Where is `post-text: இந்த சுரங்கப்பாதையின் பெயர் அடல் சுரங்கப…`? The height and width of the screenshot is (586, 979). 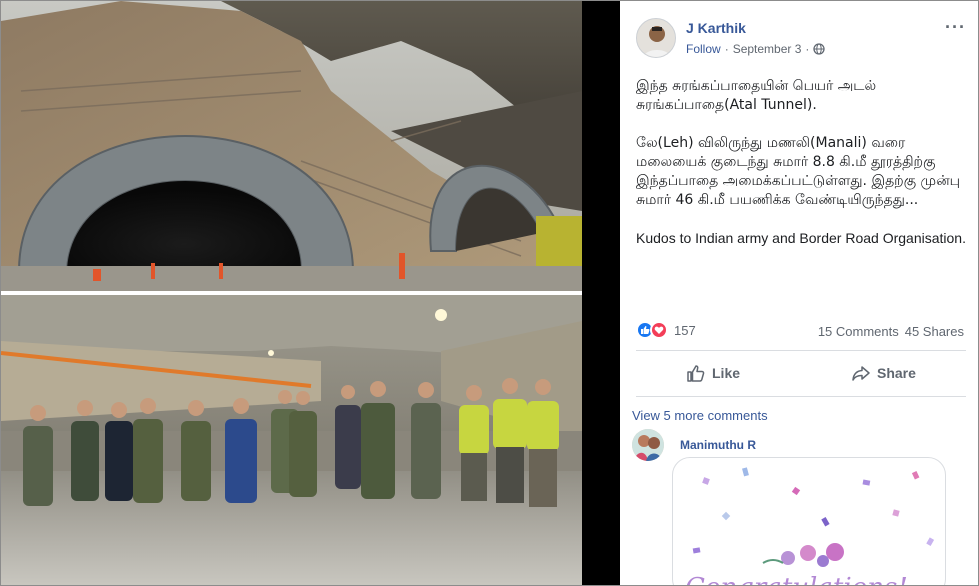
post-text: இந்த சுரங்கப்பாதையின் பெயர் அடல் சுரங்கப… is located at coordinates (801, 172).